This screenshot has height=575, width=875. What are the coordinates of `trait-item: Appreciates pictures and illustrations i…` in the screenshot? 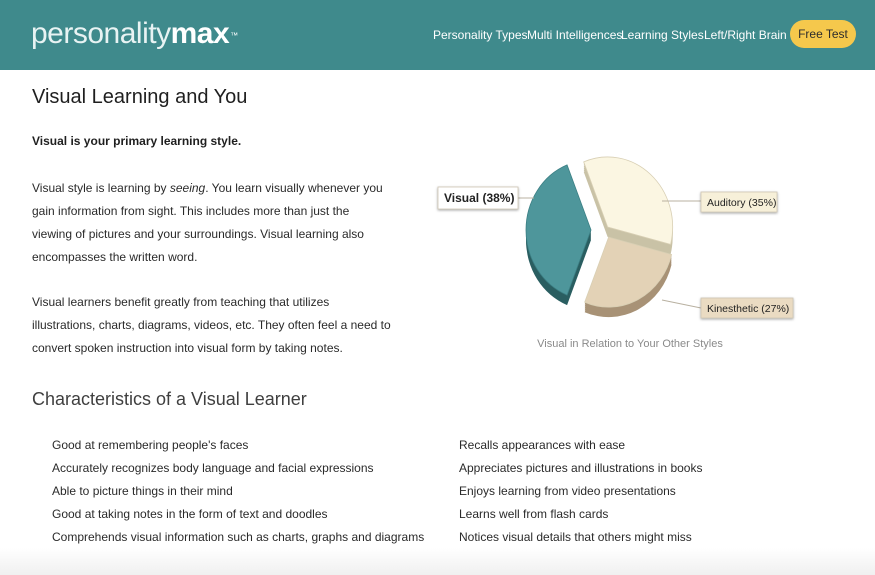 It's located at (581, 468).